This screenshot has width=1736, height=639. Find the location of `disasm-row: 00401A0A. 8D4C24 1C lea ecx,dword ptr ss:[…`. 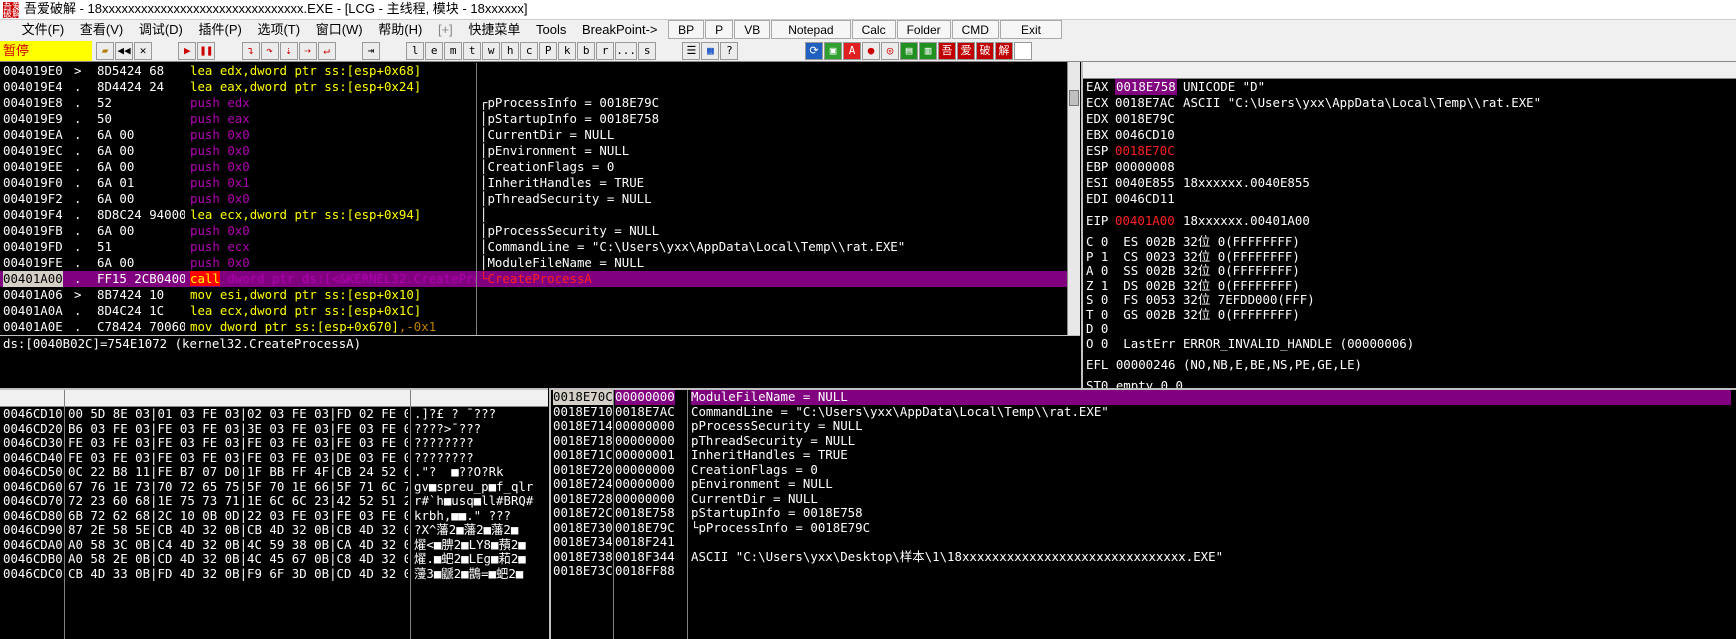

disasm-row: 00401A0A. 8D4C24 1C lea ecx,dword ptr ss:[… is located at coordinates (533, 311).